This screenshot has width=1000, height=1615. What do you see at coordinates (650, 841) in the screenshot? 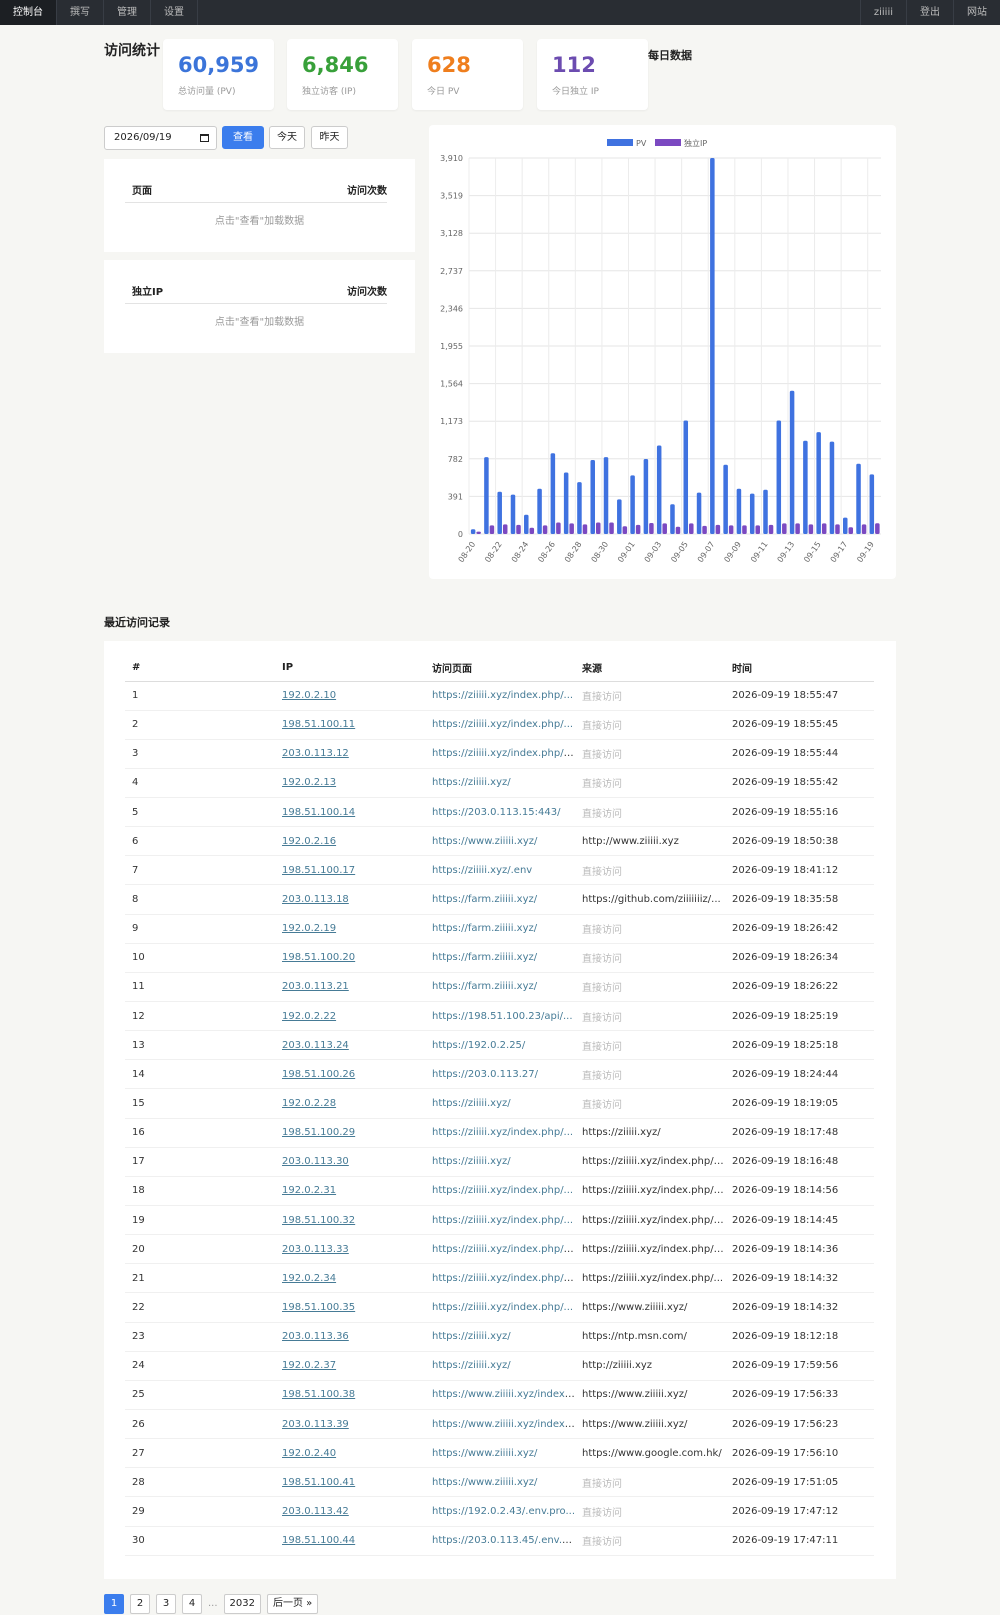
I see `cell-referrer: http://www.ziiiii.xyz` at bounding box center [650, 841].